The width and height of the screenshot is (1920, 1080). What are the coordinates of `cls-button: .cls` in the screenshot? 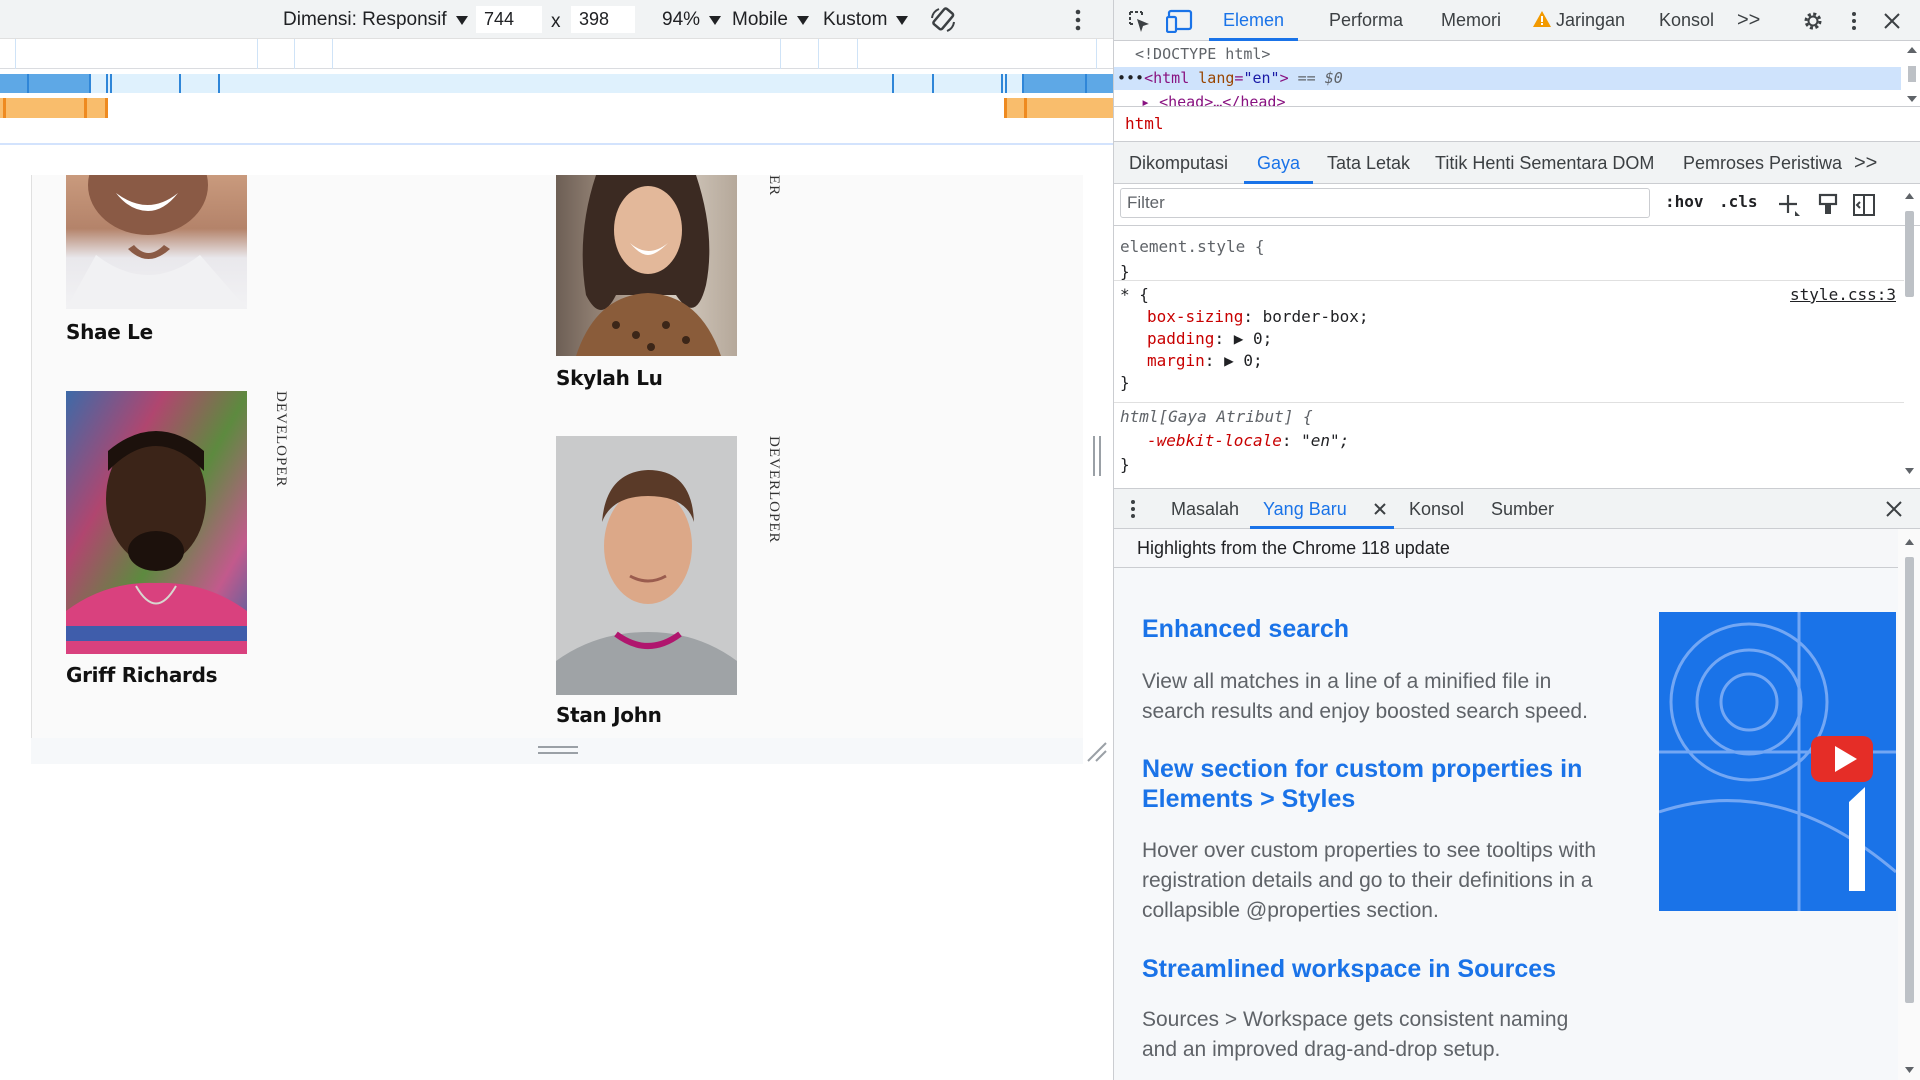 It's located at (1738, 201).